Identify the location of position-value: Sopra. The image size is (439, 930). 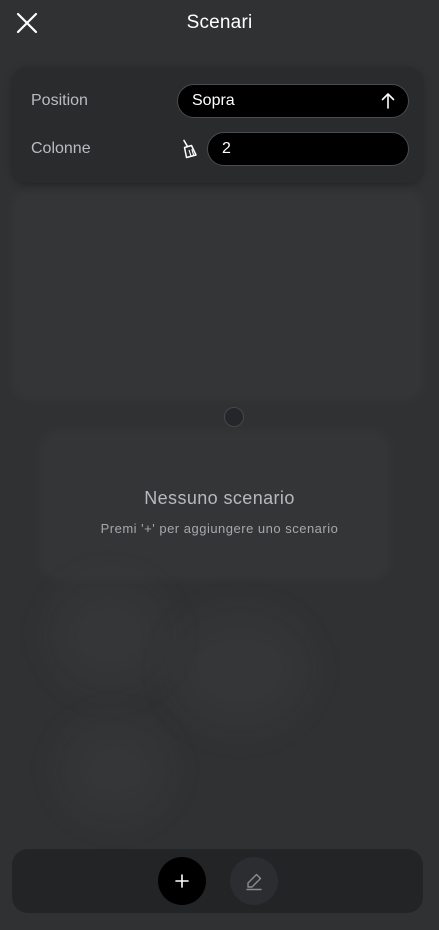
(213, 100).